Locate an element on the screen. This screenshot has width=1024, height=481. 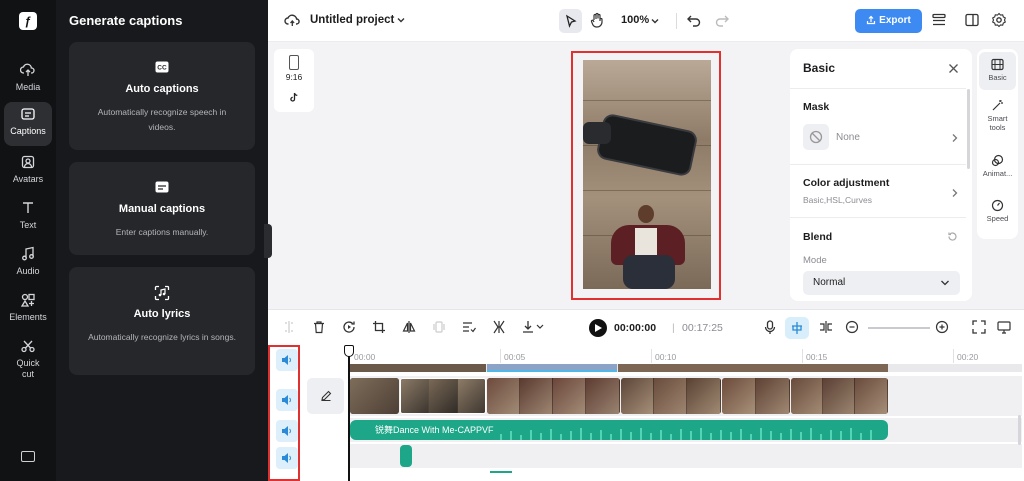
keyboard-shortcuts-icon is located at coordinates (28, 456).